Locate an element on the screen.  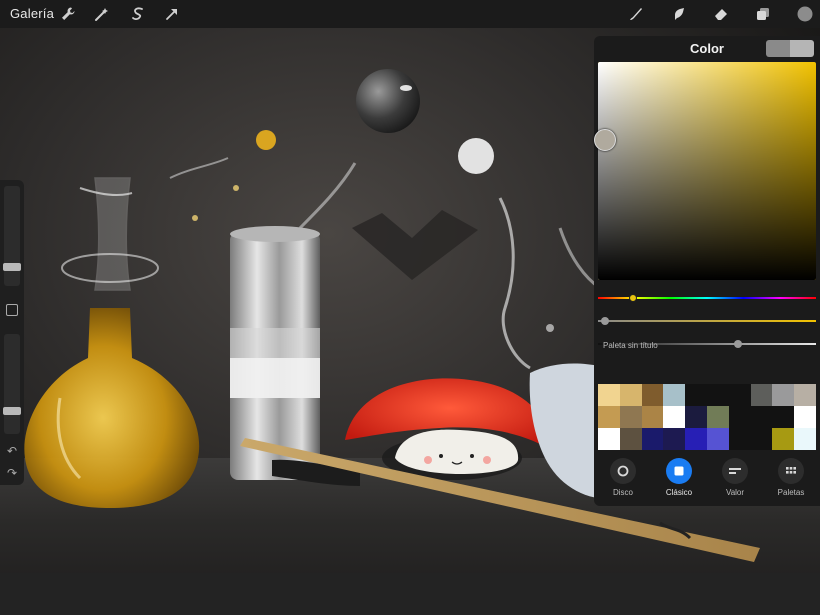
color-dot-icon is located at coordinates (805, 14).